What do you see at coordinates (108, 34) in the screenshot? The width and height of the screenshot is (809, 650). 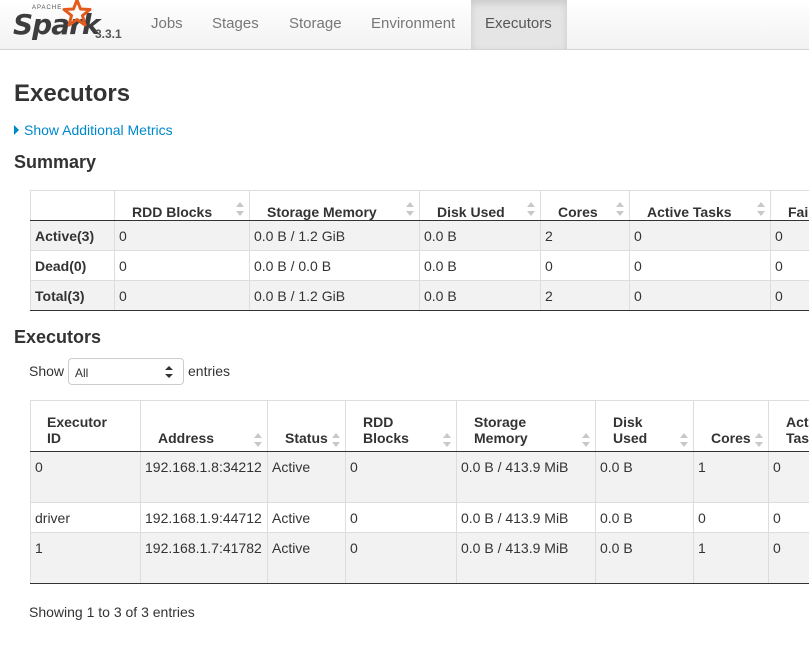 I see `brand-version: 3.3.1` at bounding box center [108, 34].